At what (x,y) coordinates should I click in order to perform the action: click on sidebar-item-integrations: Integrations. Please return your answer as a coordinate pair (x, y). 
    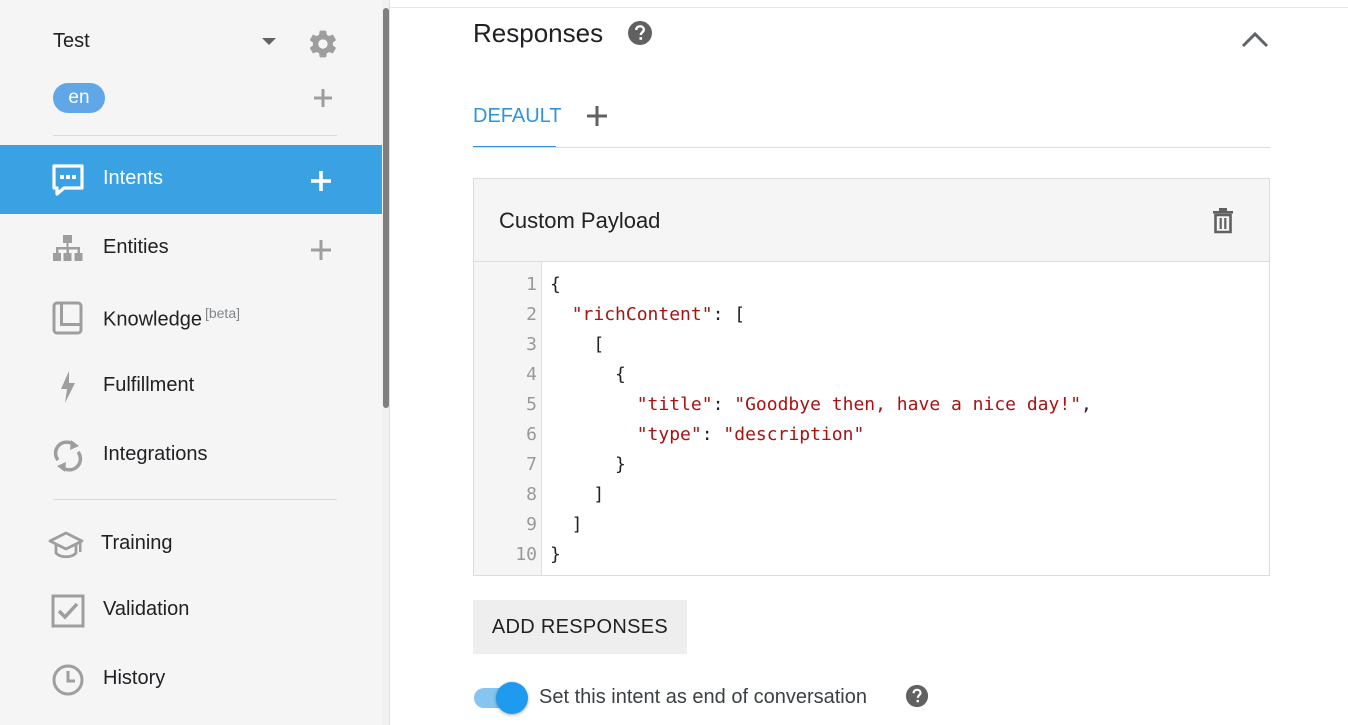
    Looking at the image, I should click on (191, 455).